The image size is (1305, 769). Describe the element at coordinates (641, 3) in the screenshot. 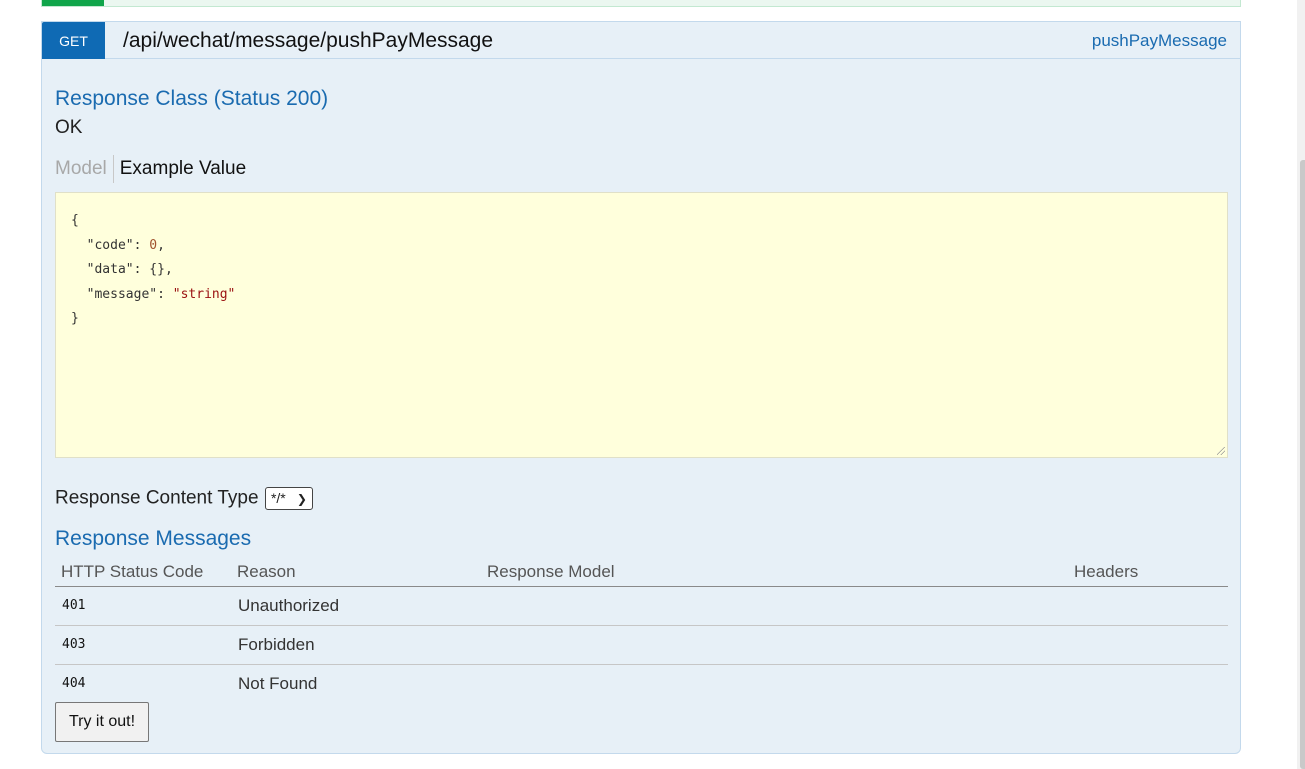

I see `previous-operation-edge` at that location.